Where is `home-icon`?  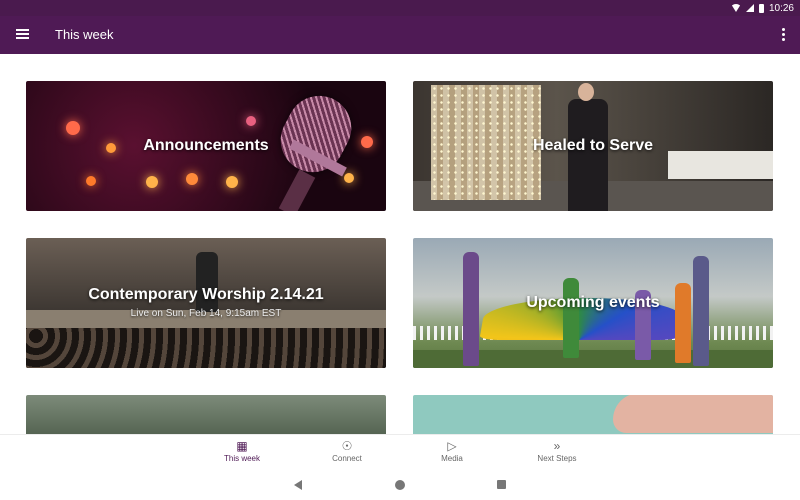 home-icon is located at coordinates (400, 485).